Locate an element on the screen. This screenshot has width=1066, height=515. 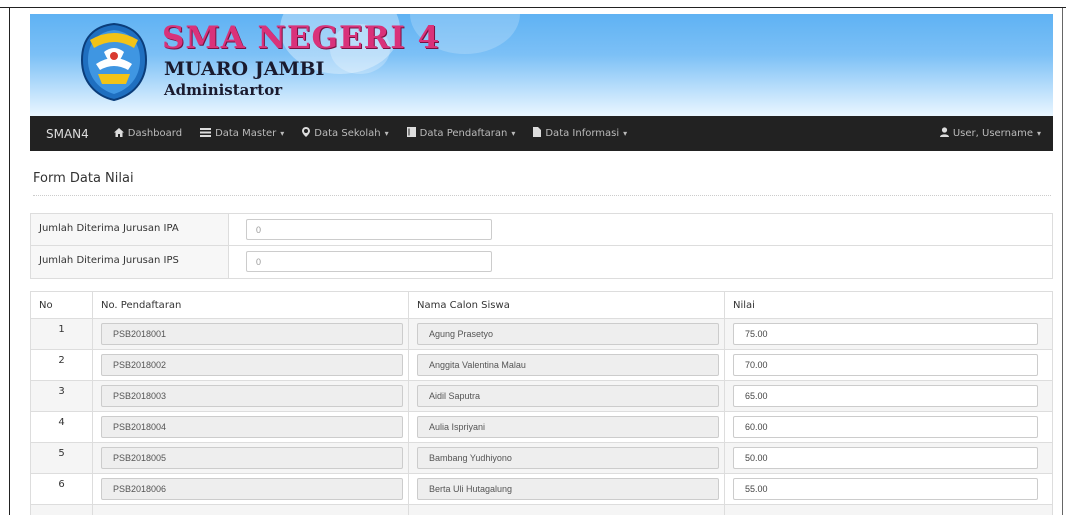
row-number: 4 is located at coordinates (62, 427).